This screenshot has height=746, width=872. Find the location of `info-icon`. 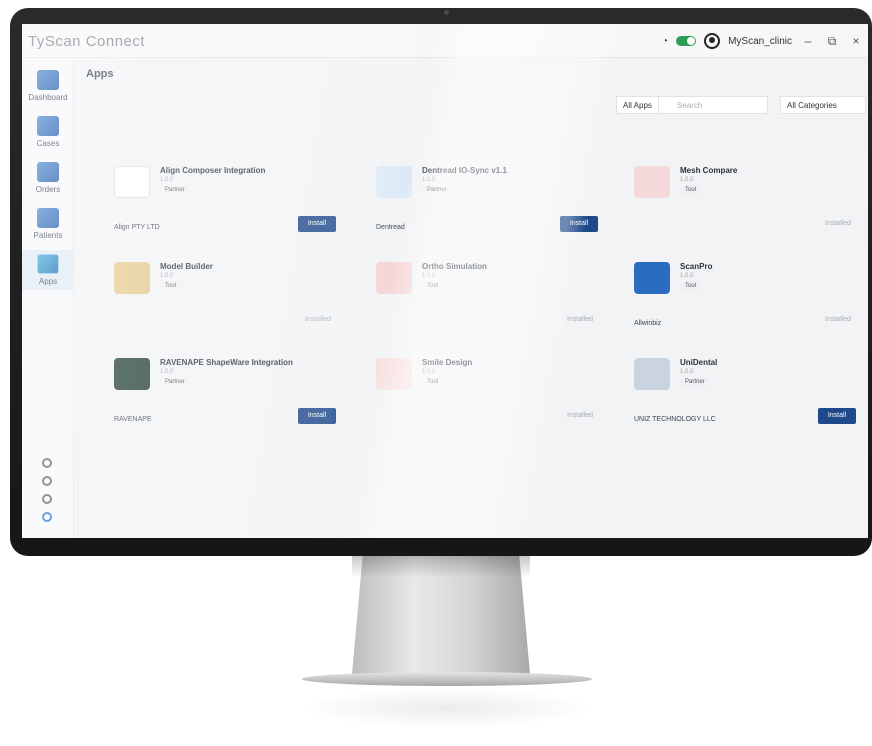

info-icon is located at coordinates (47, 499).